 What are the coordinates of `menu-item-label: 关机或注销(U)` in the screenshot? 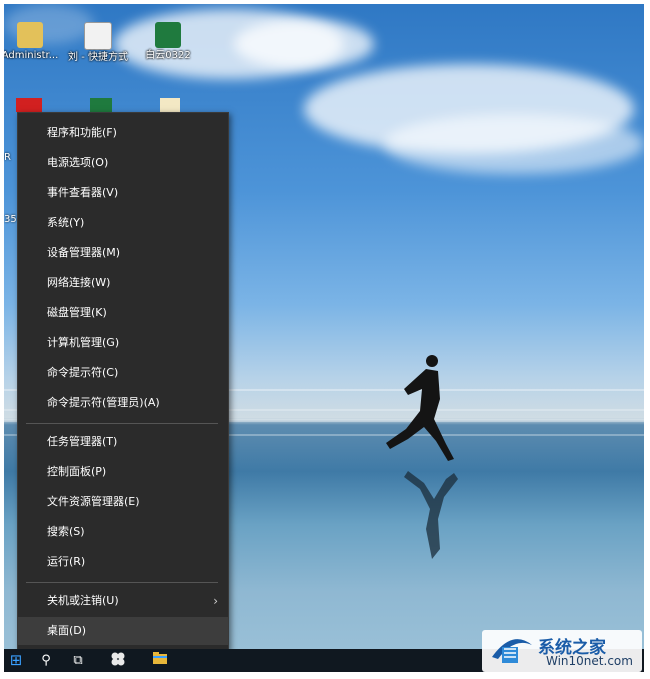 It's located at (83, 600).